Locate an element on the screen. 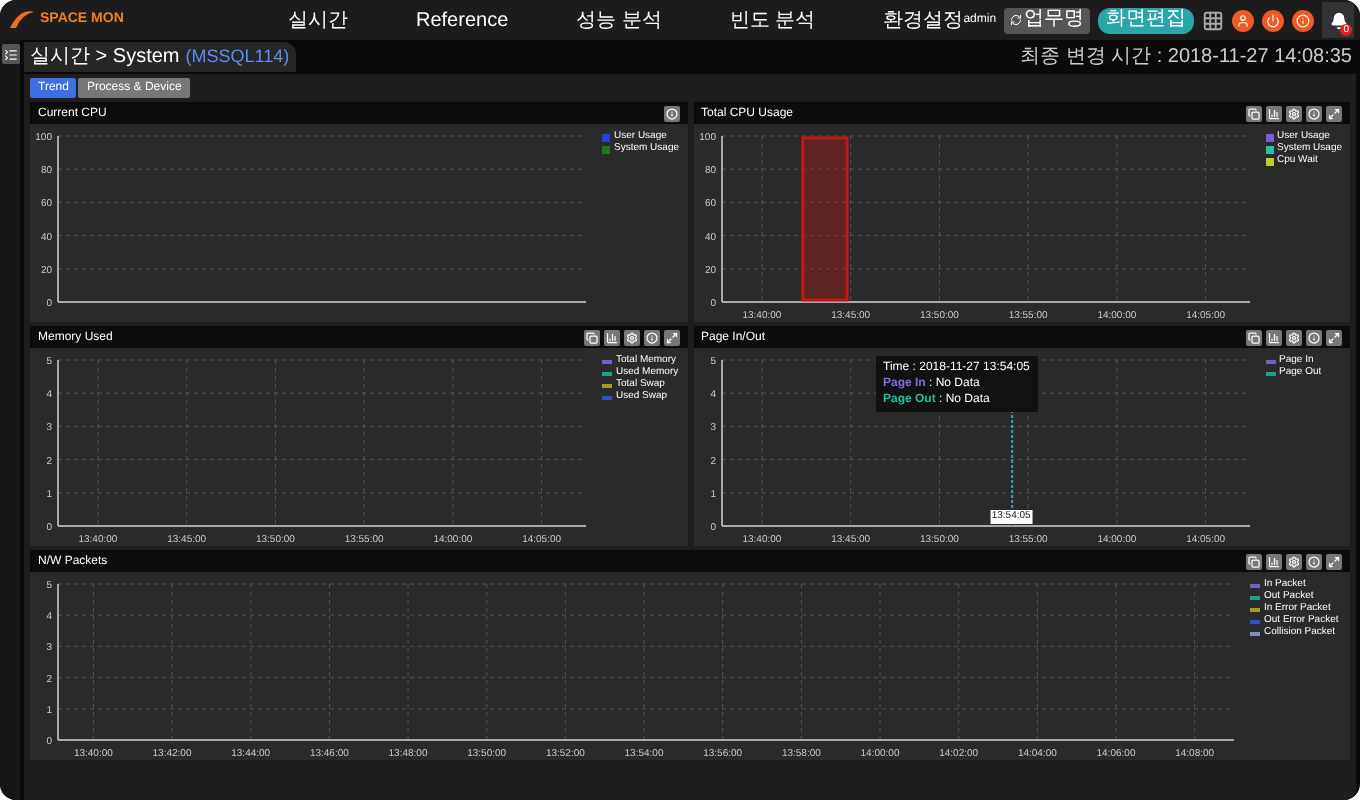  bell-icon is located at coordinates (1338, 20).